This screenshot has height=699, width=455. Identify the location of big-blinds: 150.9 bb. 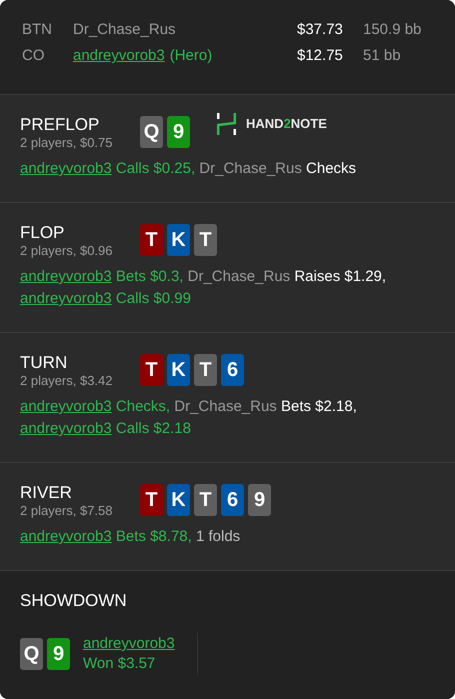
(392, 30).